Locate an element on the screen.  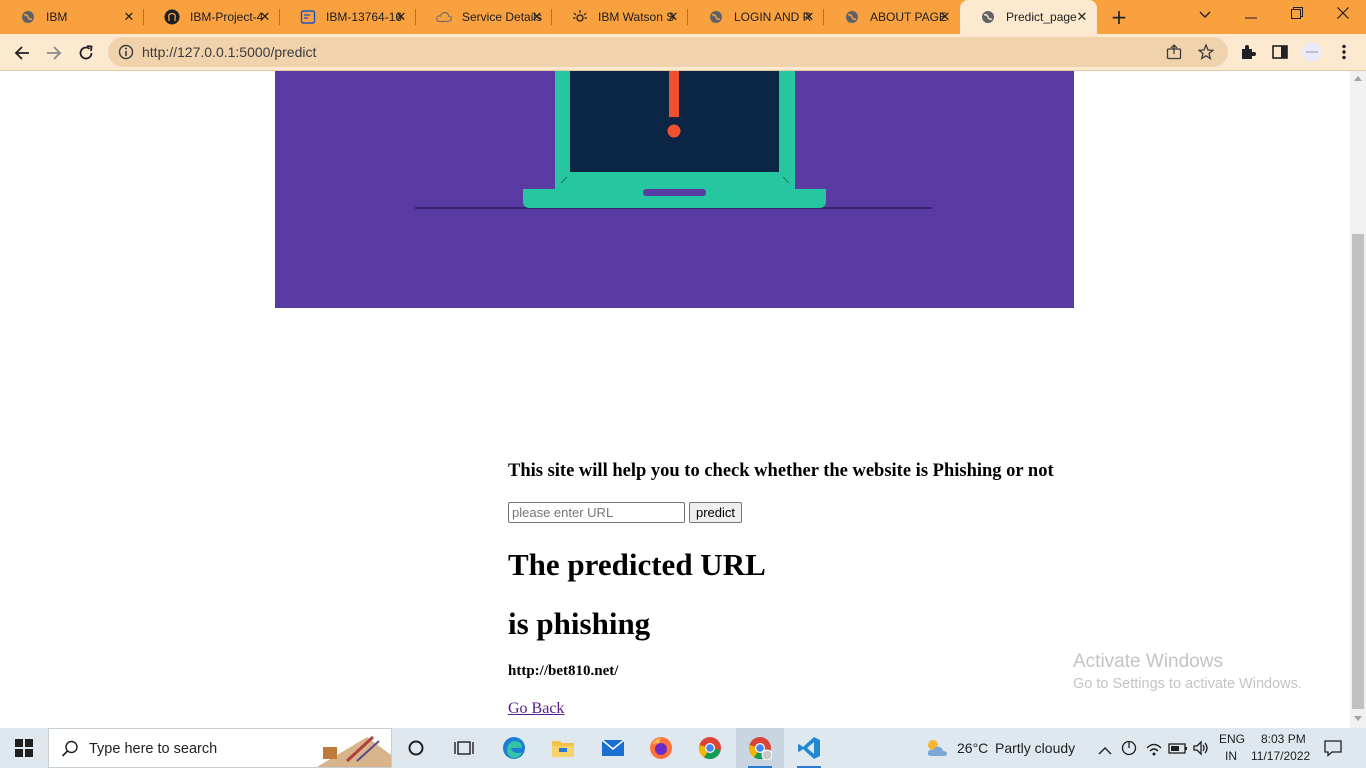
browser-toolbar: http://127.0.0.1:5000/predict is located at coordinates (683, 52).